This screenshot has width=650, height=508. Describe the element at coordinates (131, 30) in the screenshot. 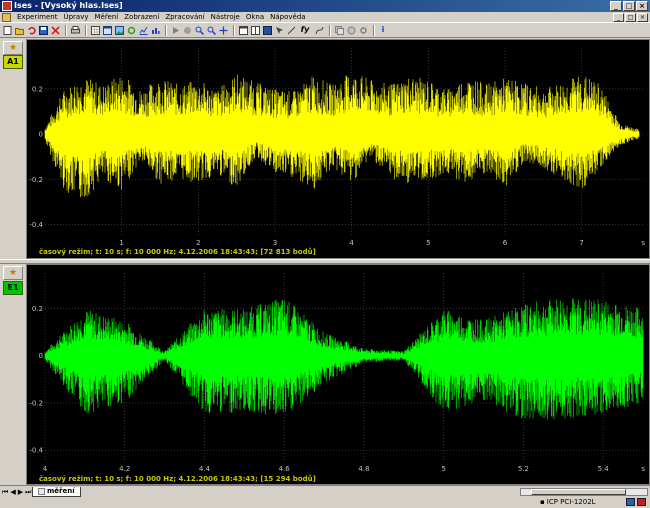

I see `refresh-icon` at that location.